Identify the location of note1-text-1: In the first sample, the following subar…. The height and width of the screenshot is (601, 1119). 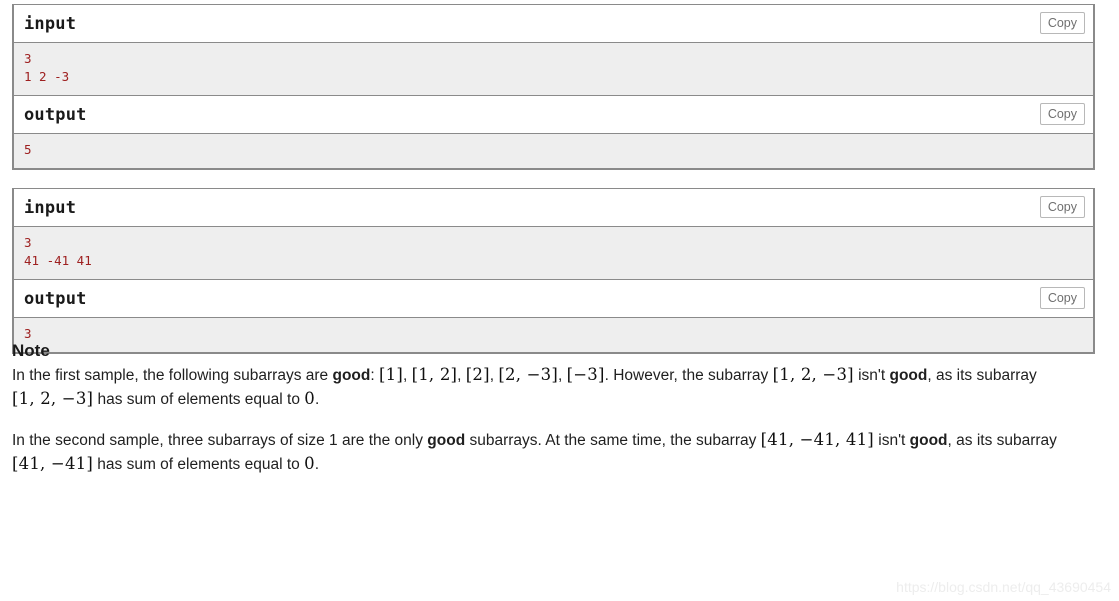
(172, 375).